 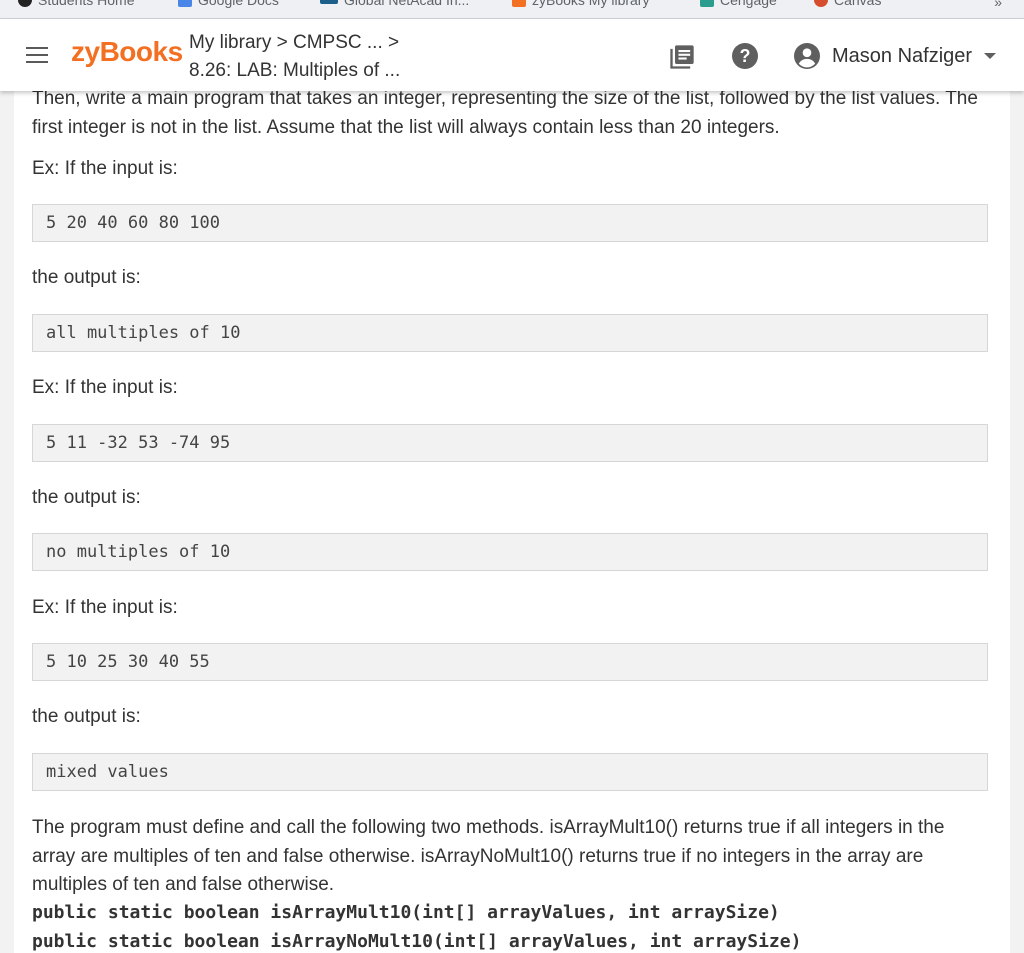 What do you see at coordinates (510, 772) in the screenshot?
I see `example-3-output: mixed values` at bounding box center [510, 772].